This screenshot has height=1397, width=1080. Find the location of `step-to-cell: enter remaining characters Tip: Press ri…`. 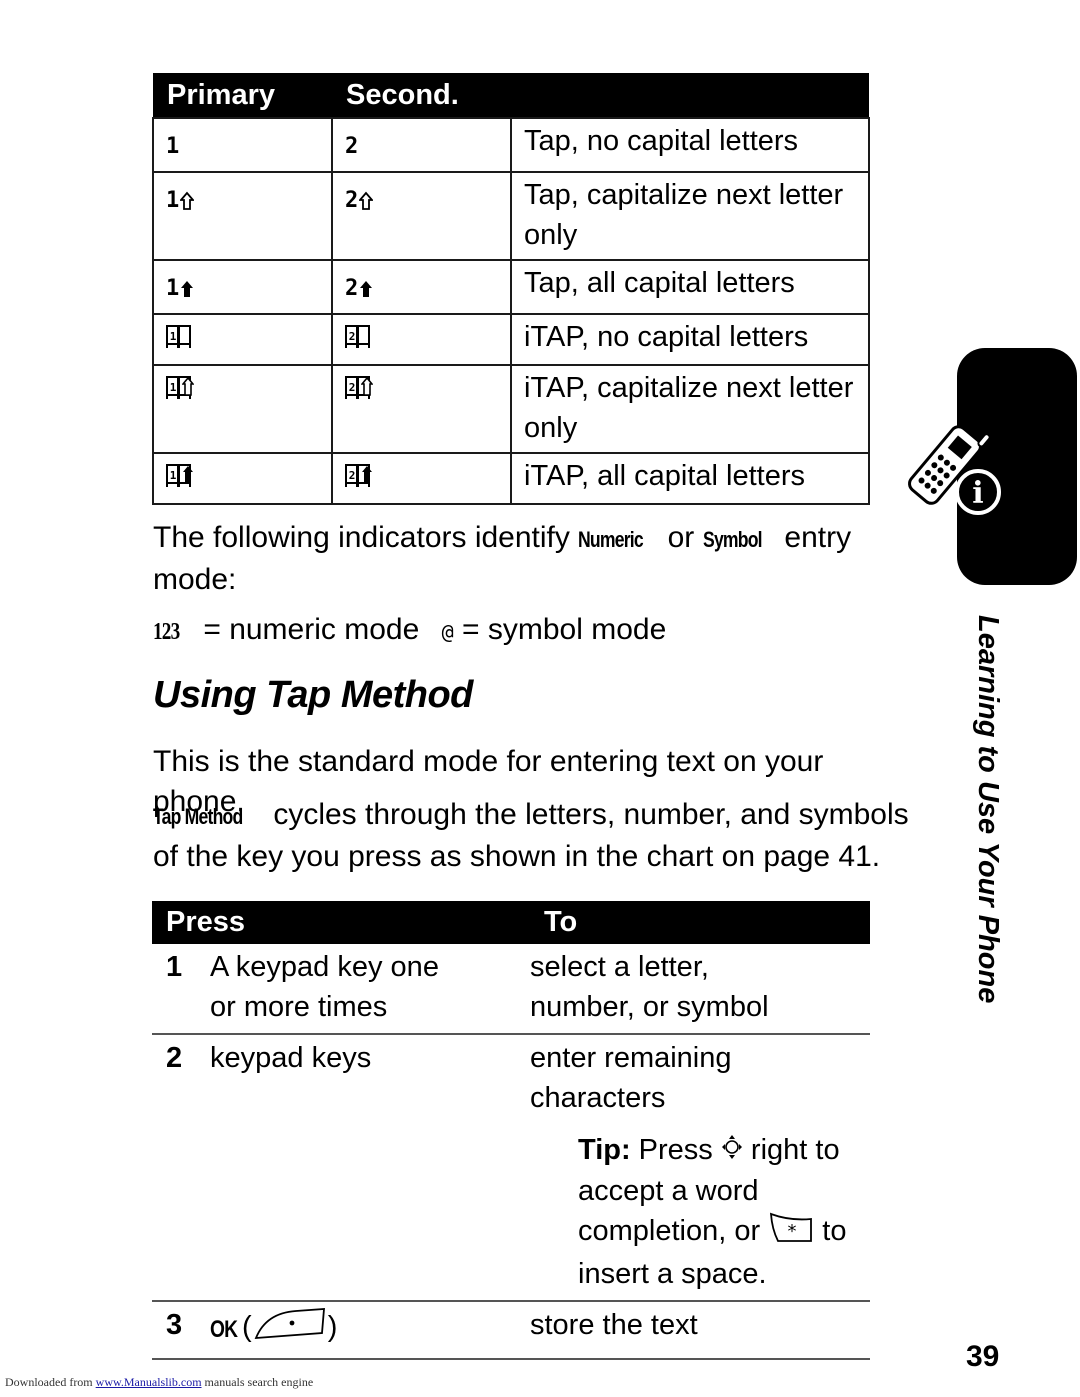

step-to-cell: enter remaining characters Tip: Press ri… is located at coordinates (700, 1168).